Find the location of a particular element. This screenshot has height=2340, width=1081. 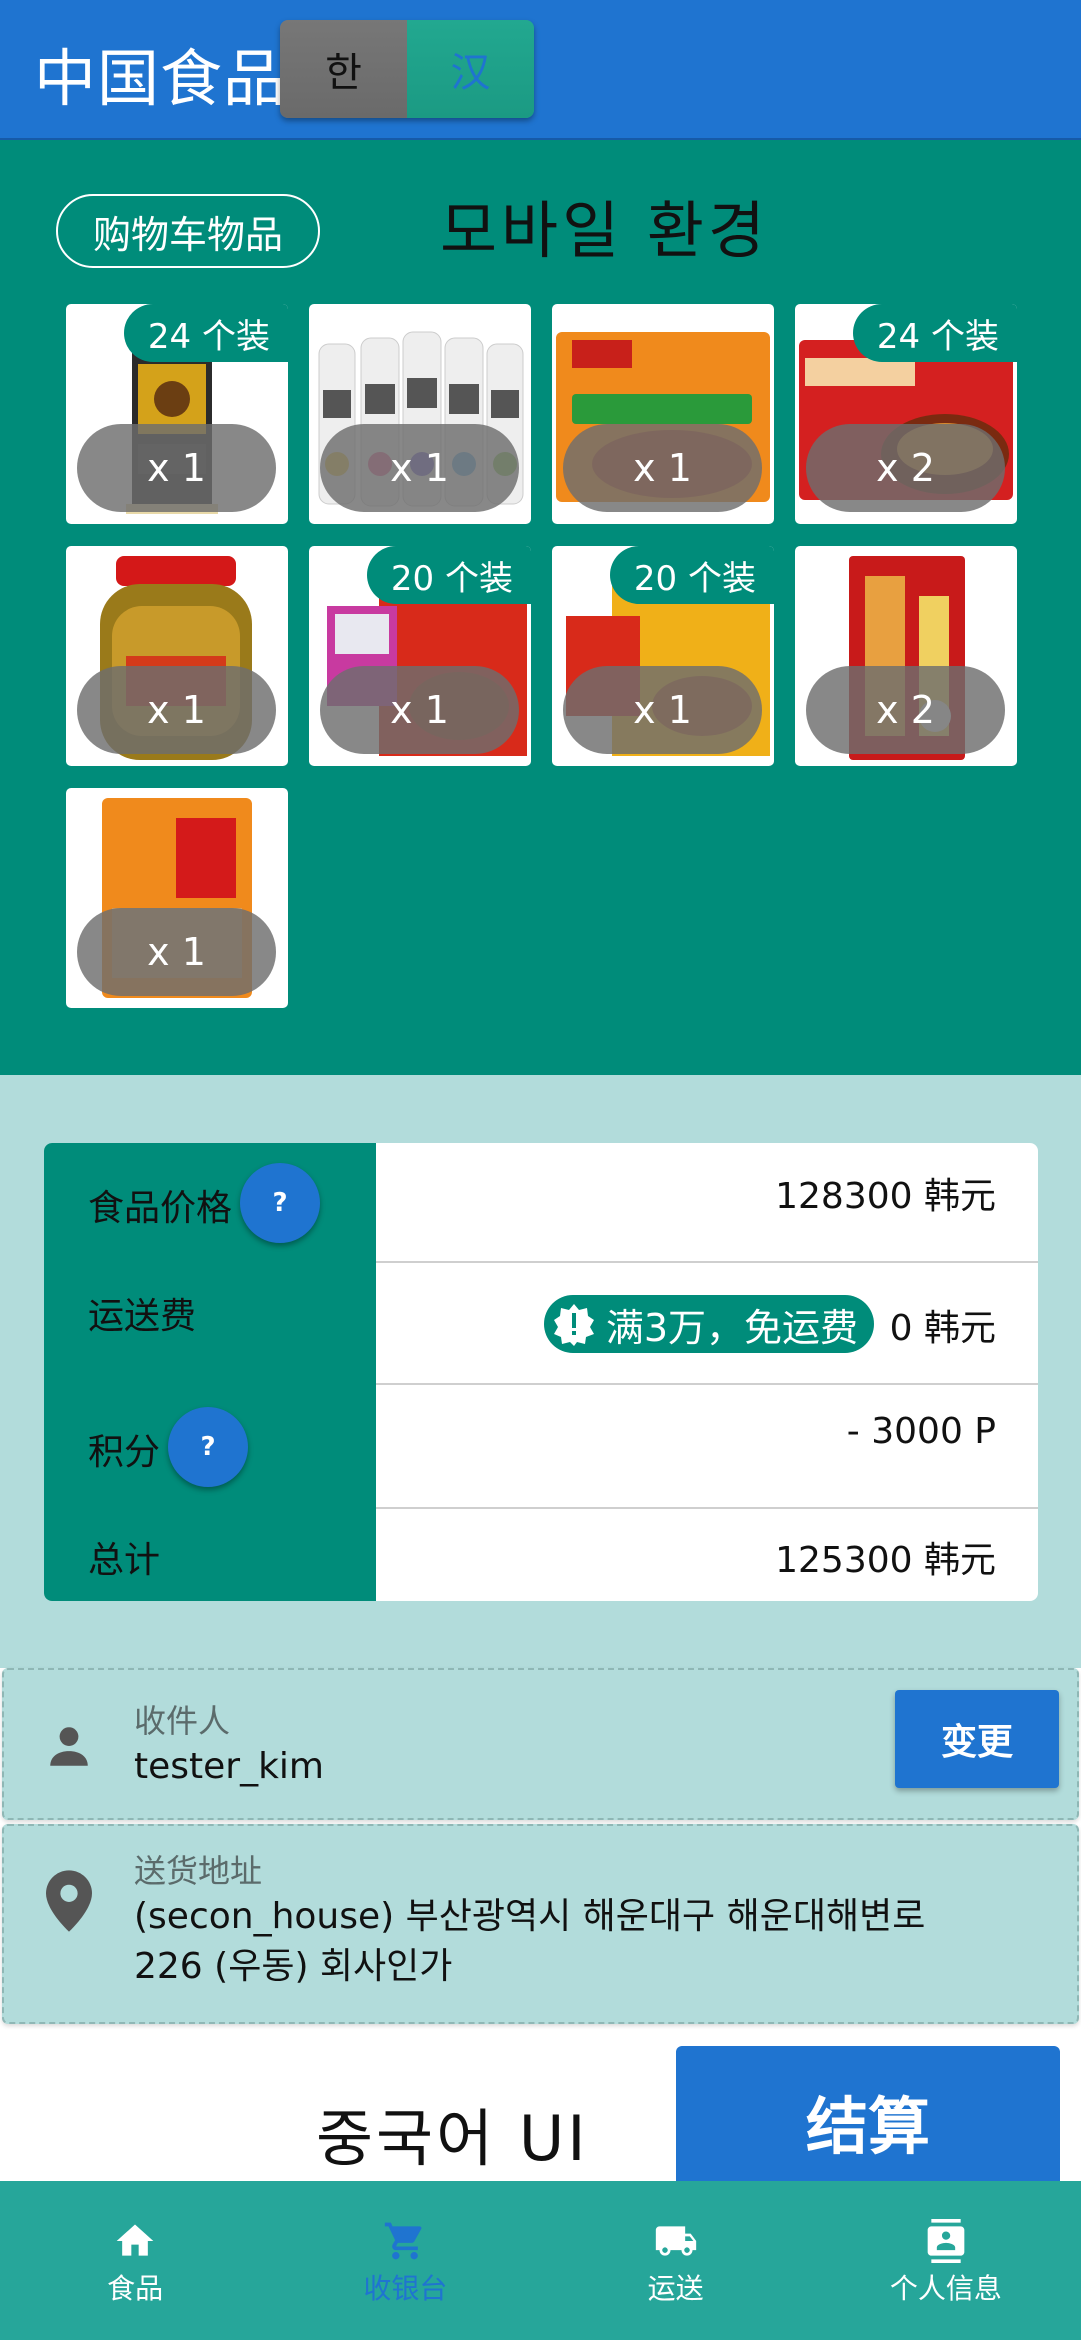

free-shipping-text: 满3万，免运费 is located at coordinates (731, 1327).